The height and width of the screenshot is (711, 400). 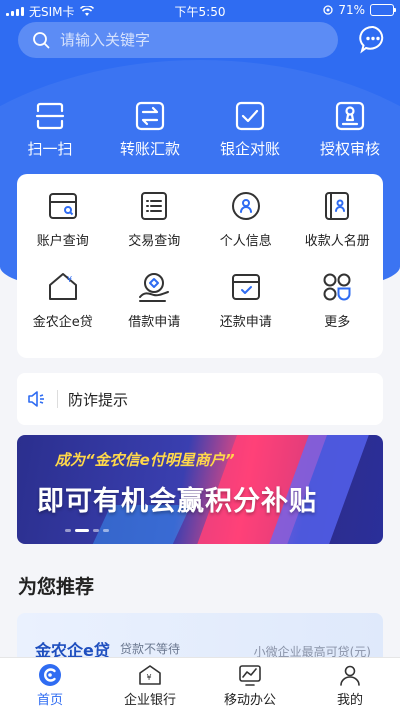 I want to click on service-label: 账户查询, so click(x=62, y=241).